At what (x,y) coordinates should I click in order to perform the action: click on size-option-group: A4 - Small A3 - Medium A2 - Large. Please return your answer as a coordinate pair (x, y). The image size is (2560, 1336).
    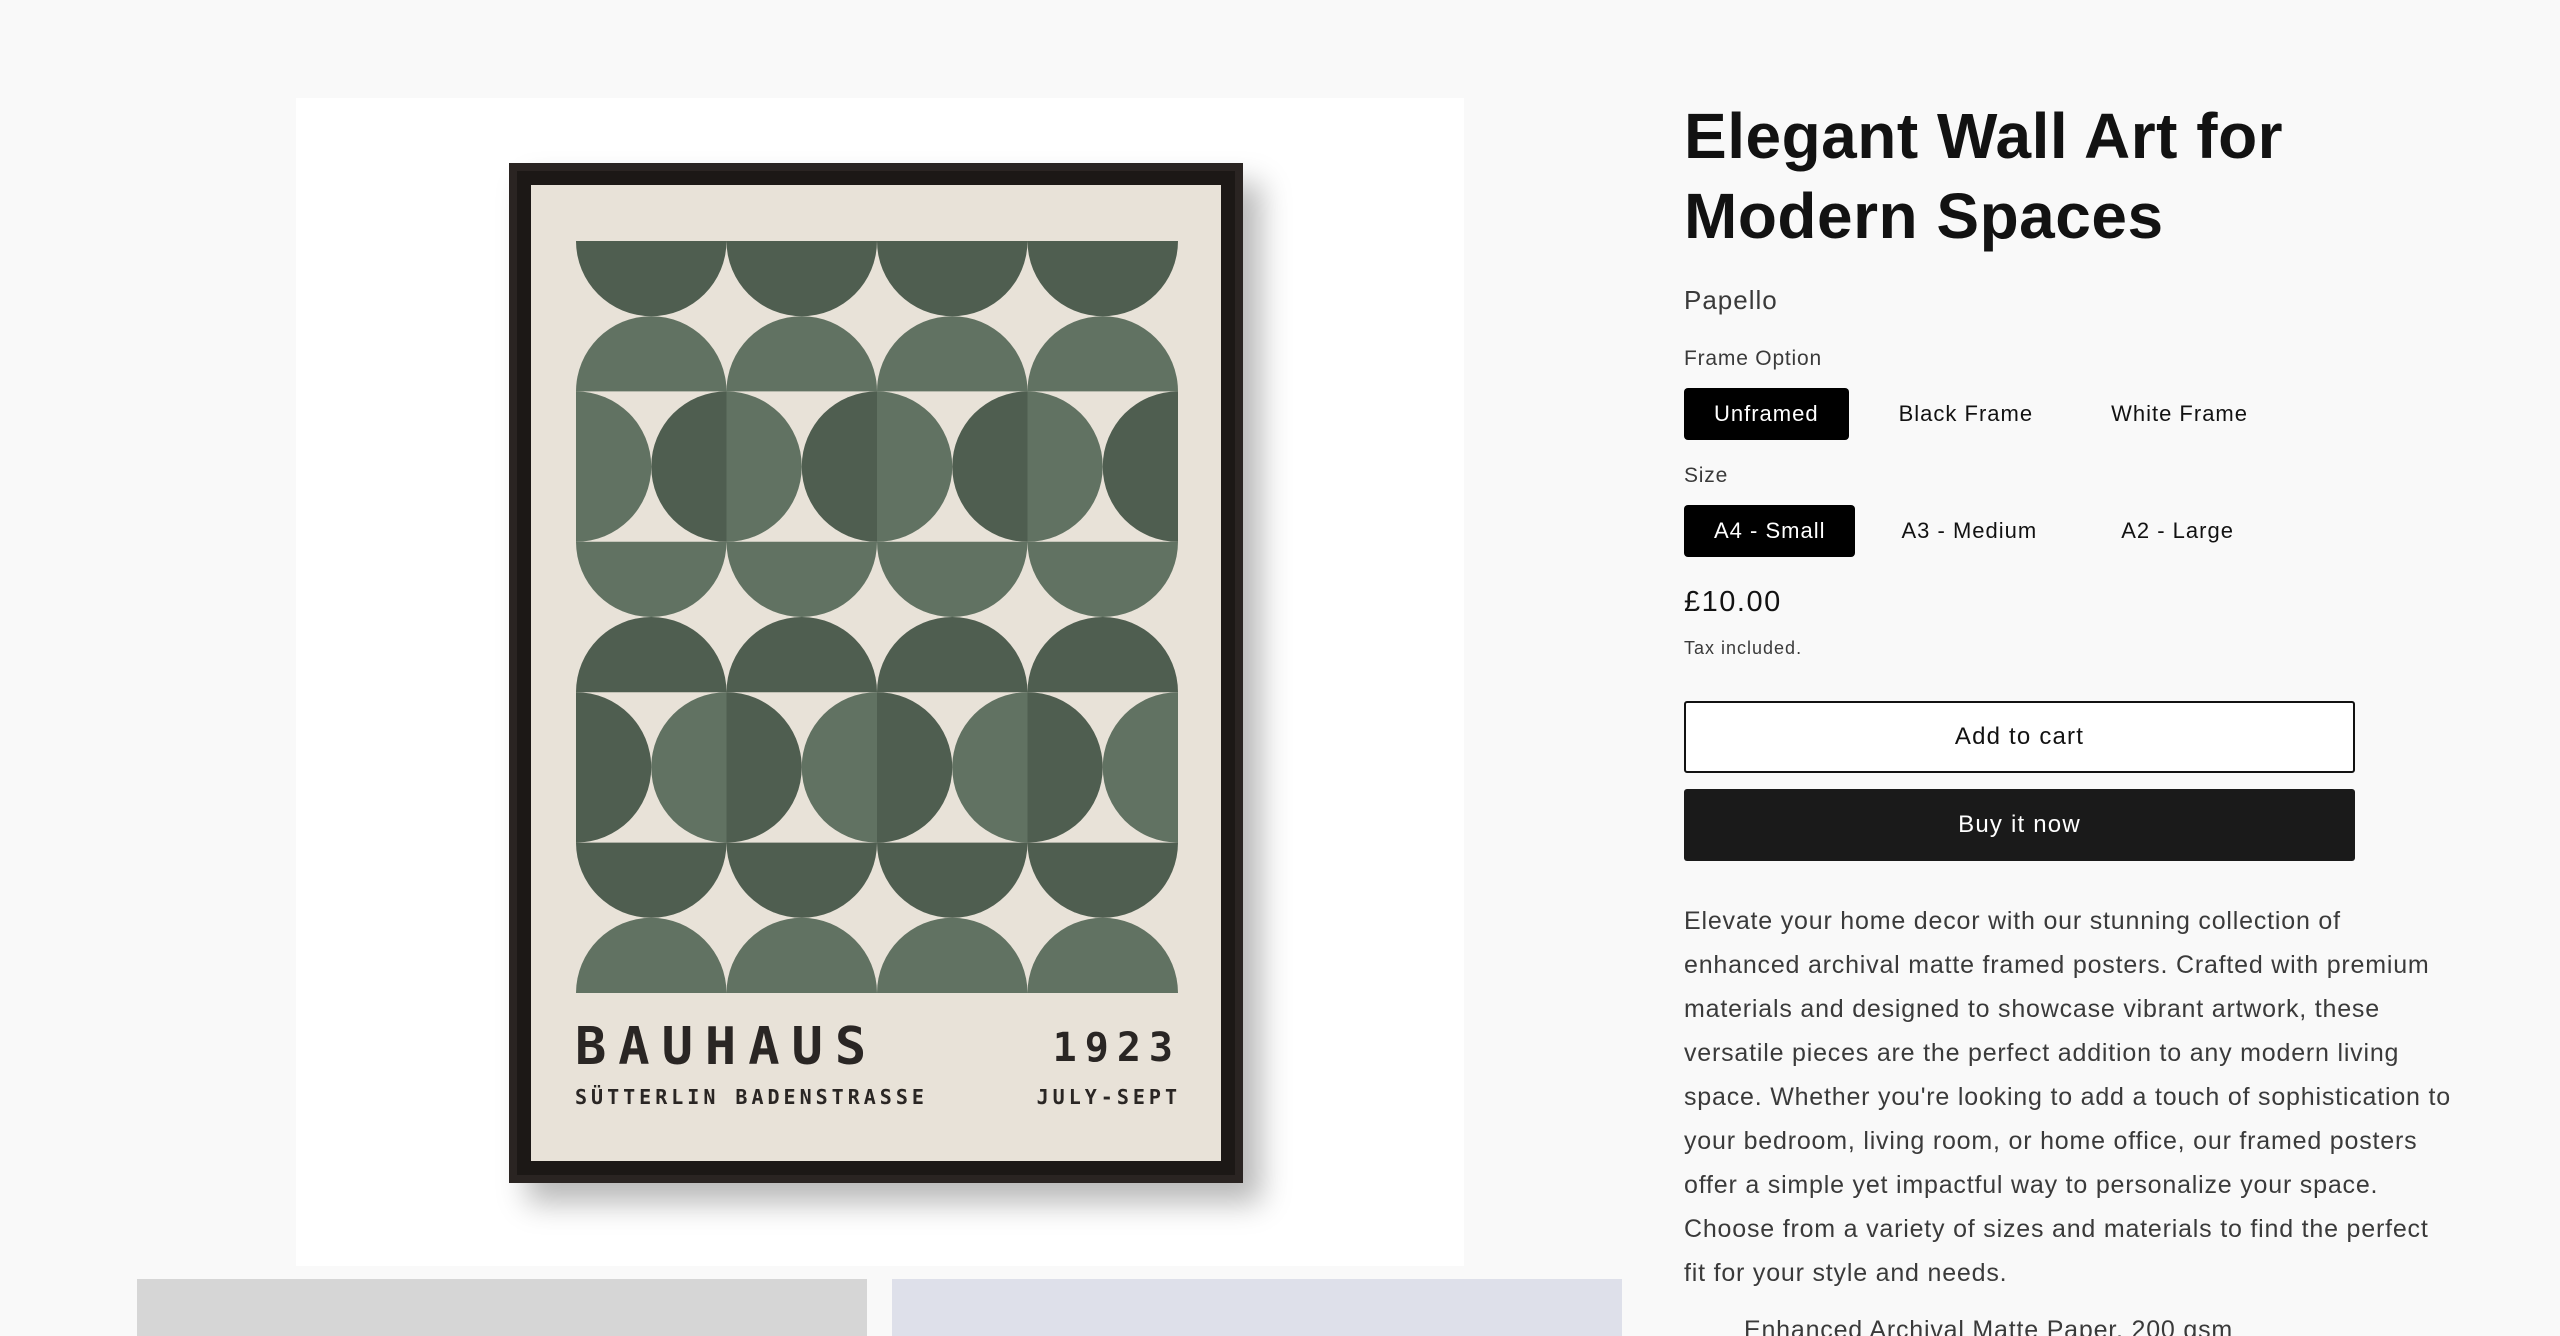
    Looking at the image, I should click on (1981, 531).